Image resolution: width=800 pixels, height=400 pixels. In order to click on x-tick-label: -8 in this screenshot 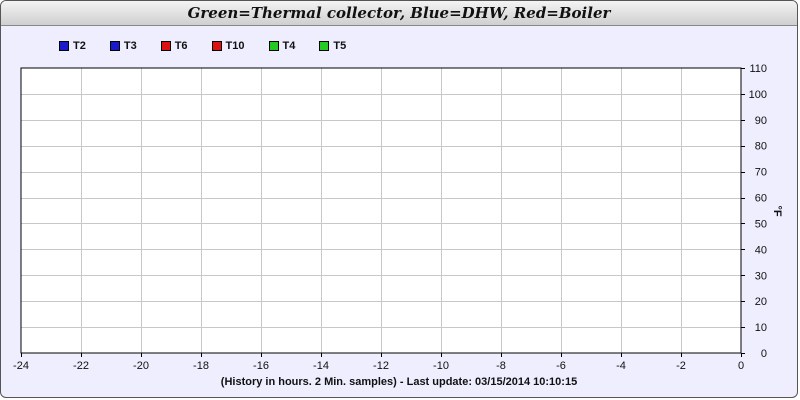, I will do `click(501, 366)`.